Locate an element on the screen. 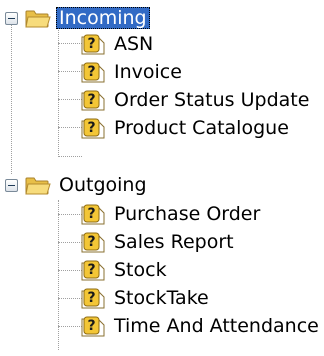  tree-item-order-status-update: ? Order Status Update is located at coordinates (196, 100).